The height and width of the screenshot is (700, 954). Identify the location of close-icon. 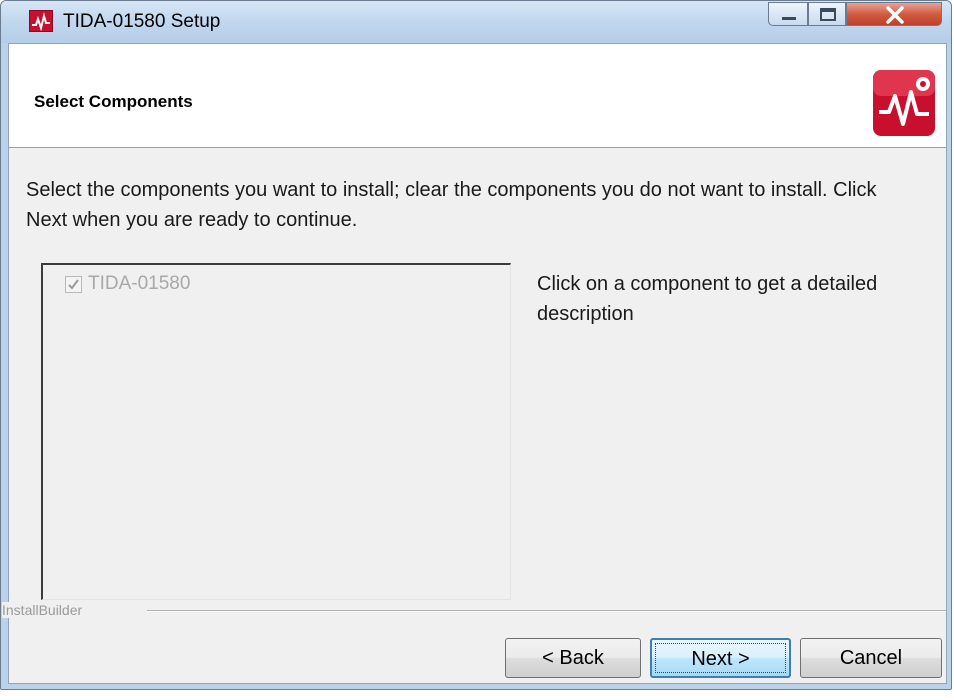
(895, 15).